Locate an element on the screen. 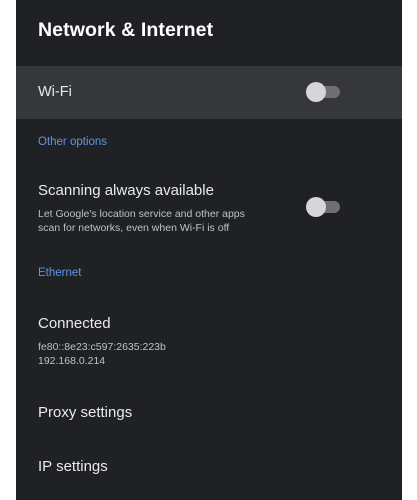 The width and height of the screenshot is (417, 500). proxy-settings-label: Proxy settings is located at coordinates (85, 412).